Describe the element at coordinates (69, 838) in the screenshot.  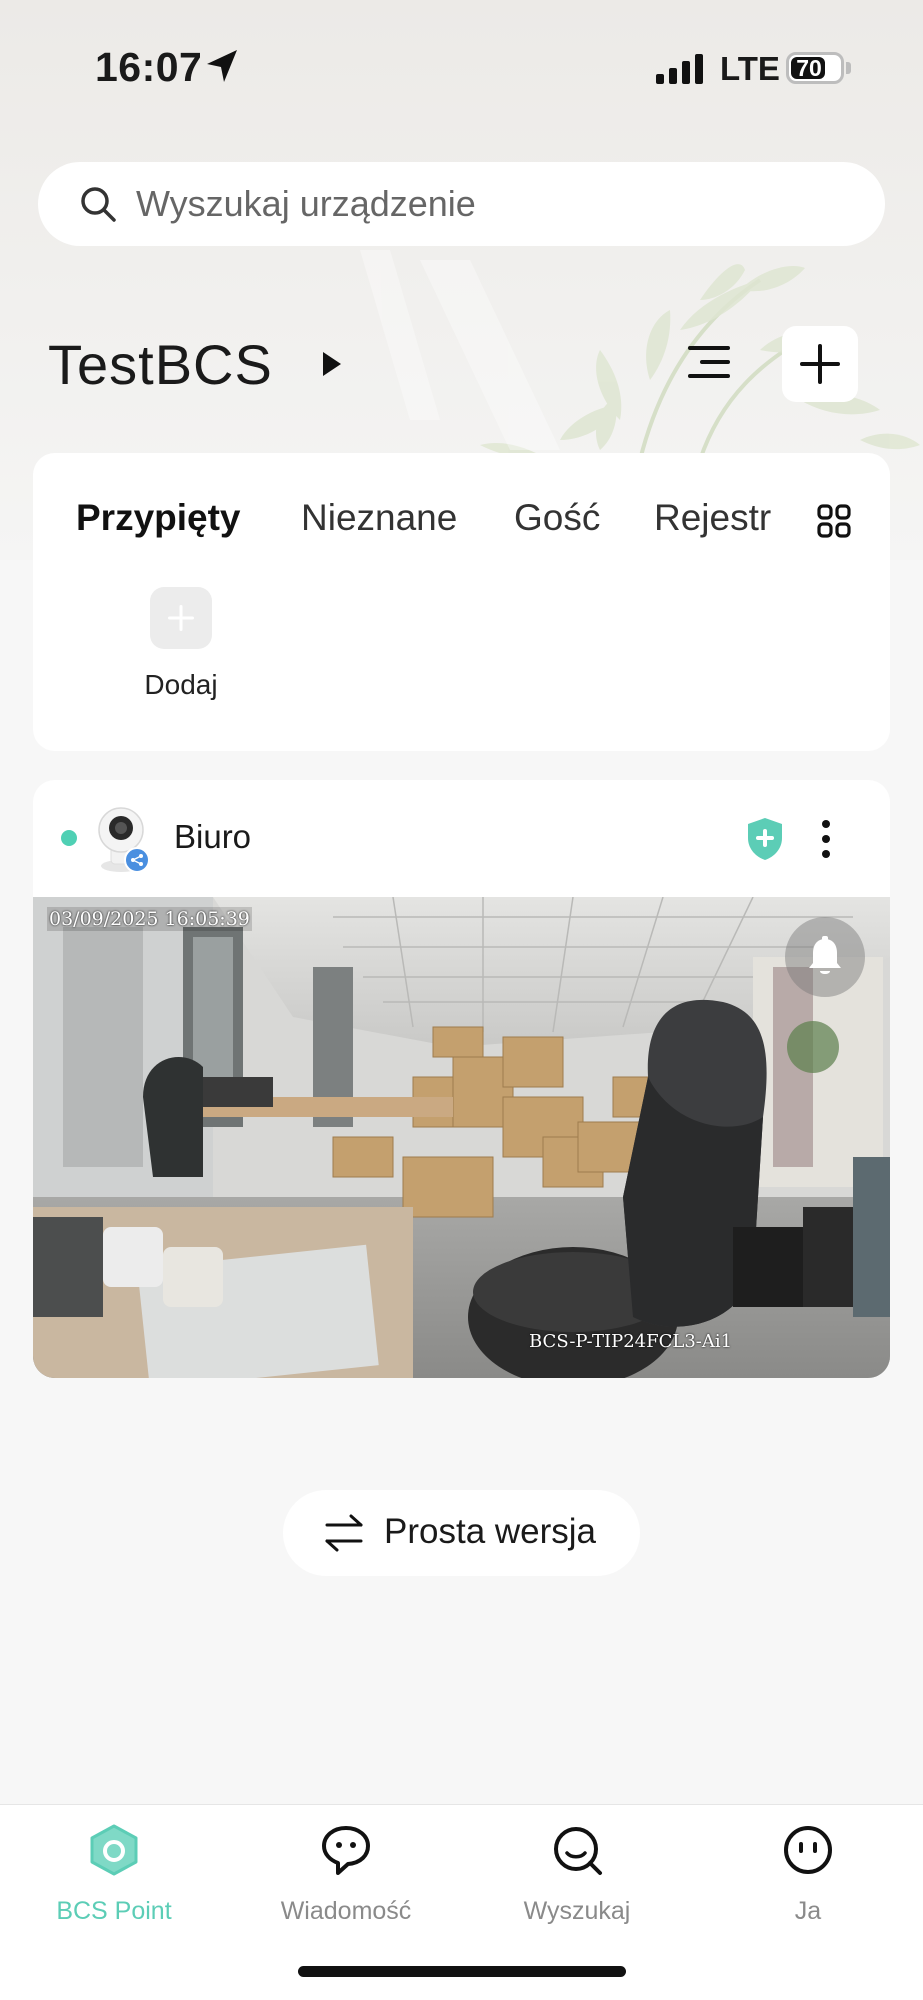
I see `online-status-dot` at that location.